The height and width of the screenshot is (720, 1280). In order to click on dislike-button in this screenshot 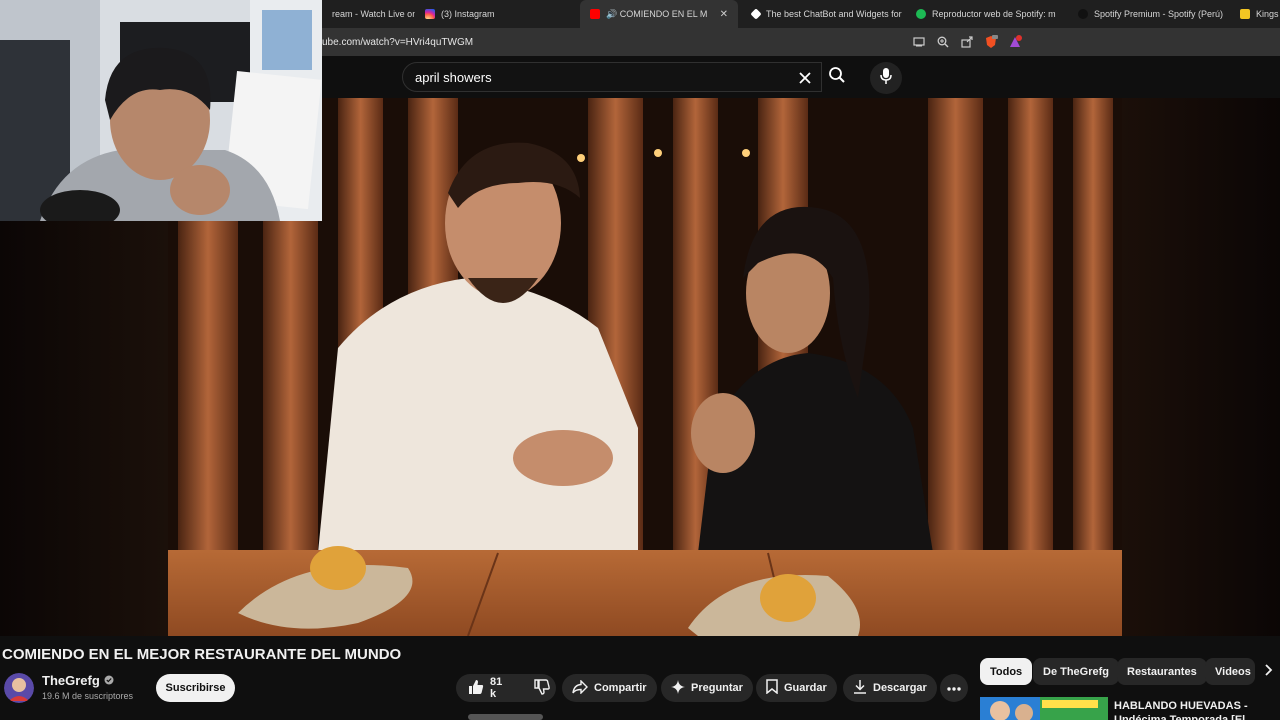, I will do `click(542, 688)`.